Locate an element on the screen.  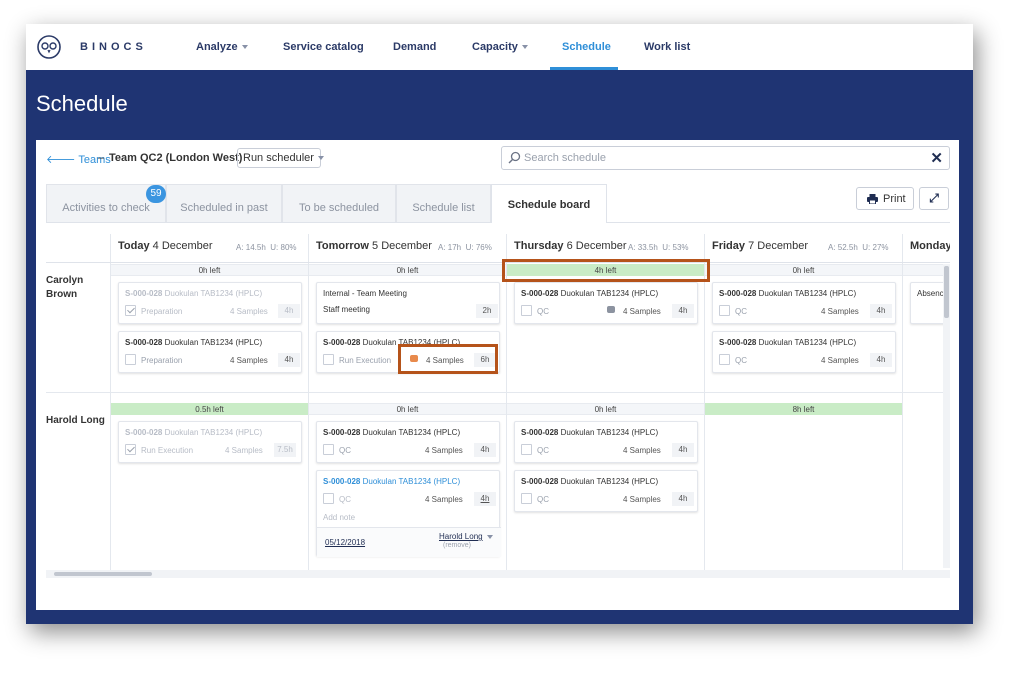
active-nav-indicator is located at coordinates (584, 68).